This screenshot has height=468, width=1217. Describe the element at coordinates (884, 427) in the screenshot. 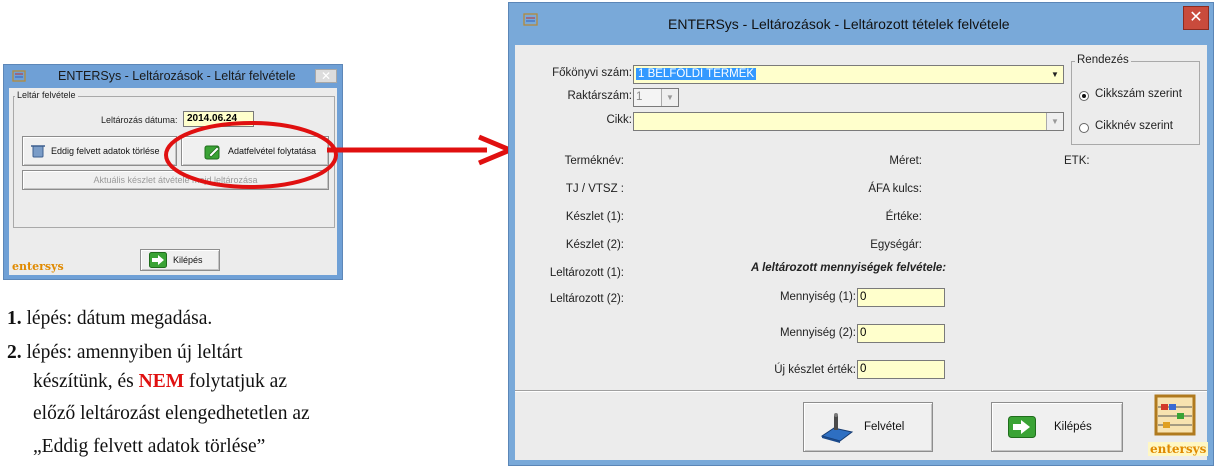

I see `save-label: Felvétel` at that location.